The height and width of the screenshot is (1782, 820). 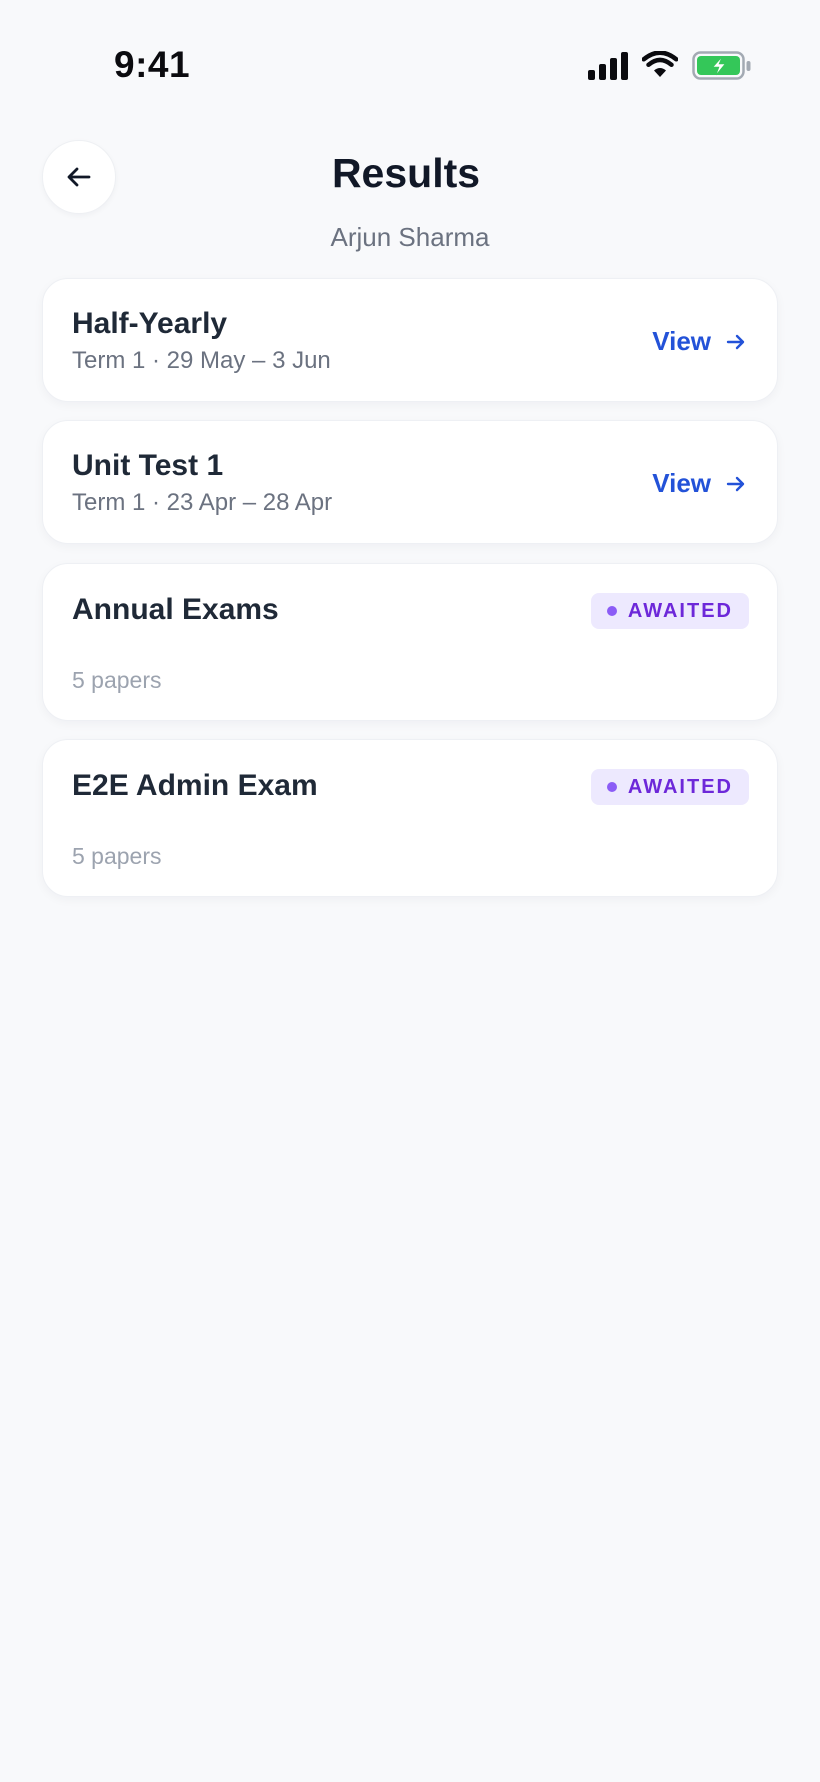 What do you see at coordinates (410, 818) in the screenshot?
I see `exam-card: E2E Admin Exam AWAITED 5 papers` at bounding box center [410, 818].